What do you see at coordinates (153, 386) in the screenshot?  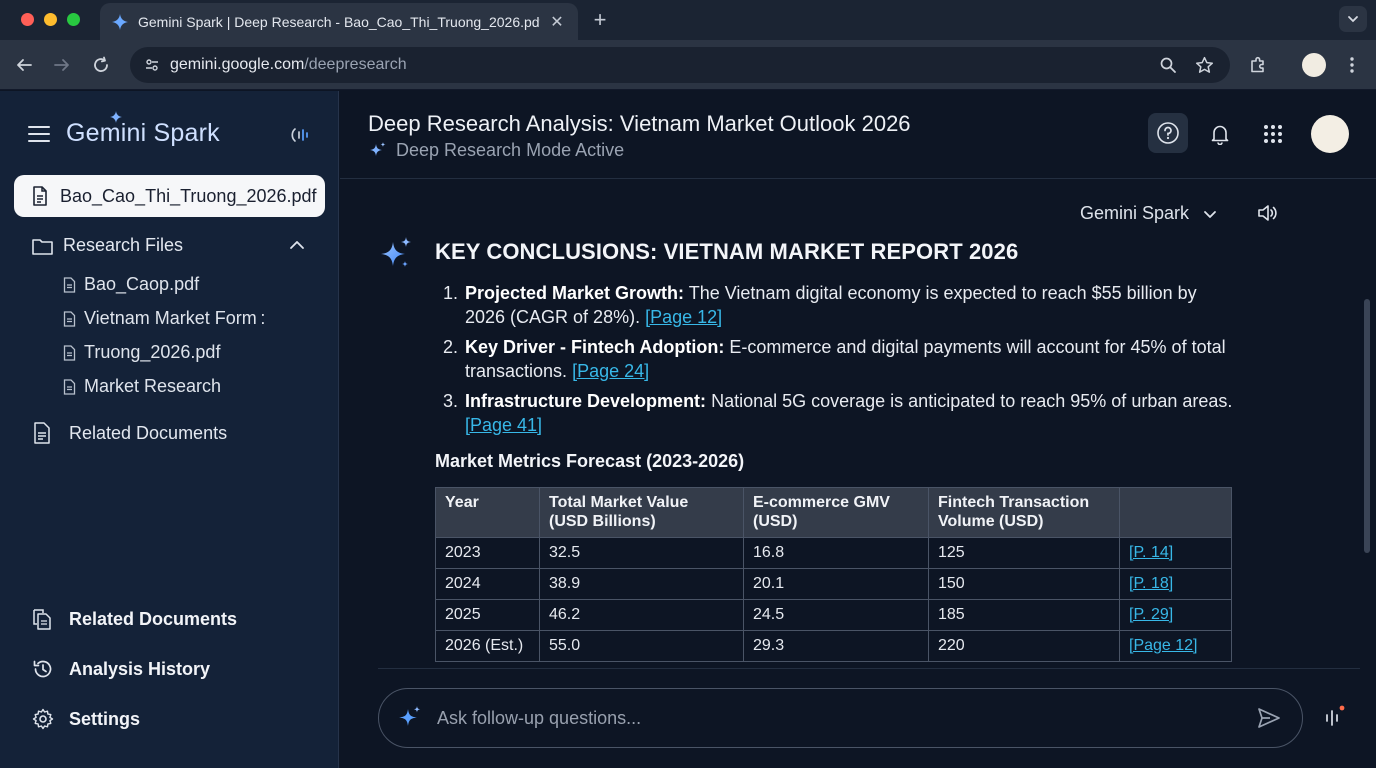 I see `file-name: Market Research` at bounding box center [153, 386].